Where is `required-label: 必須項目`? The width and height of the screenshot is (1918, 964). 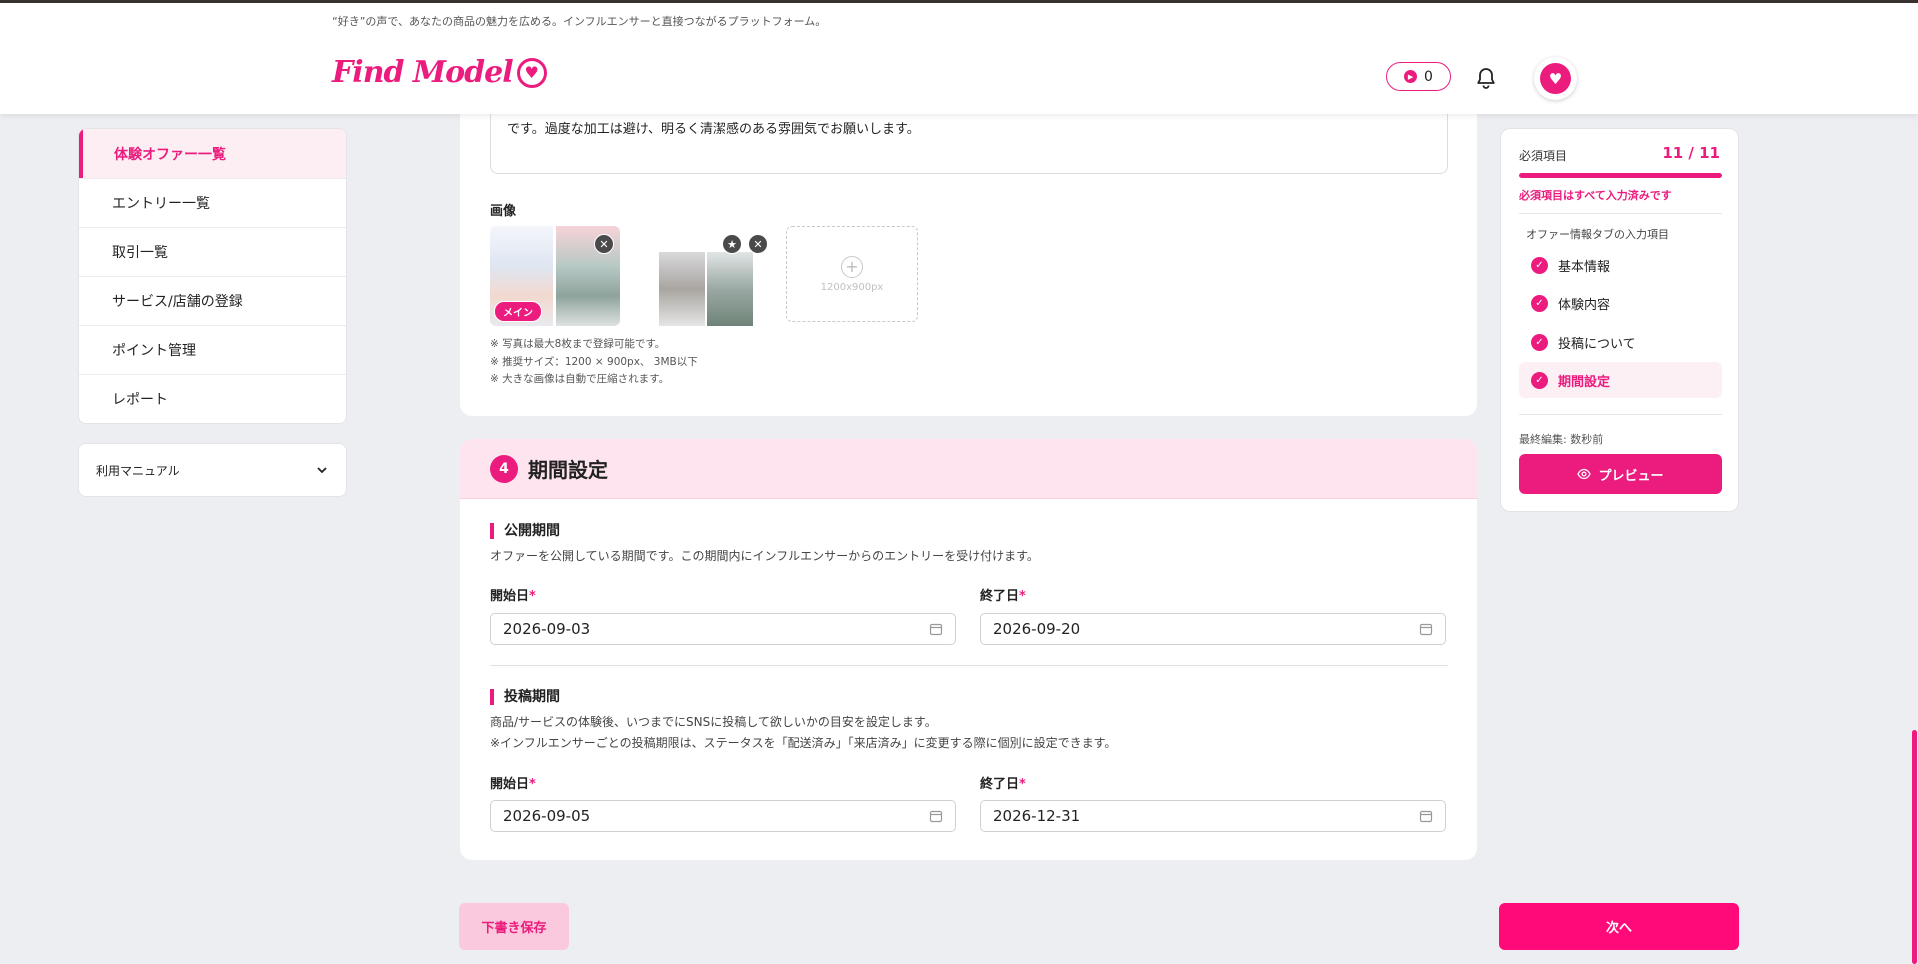
required-label: 必須項目 is located at coordinates (1543, 156).